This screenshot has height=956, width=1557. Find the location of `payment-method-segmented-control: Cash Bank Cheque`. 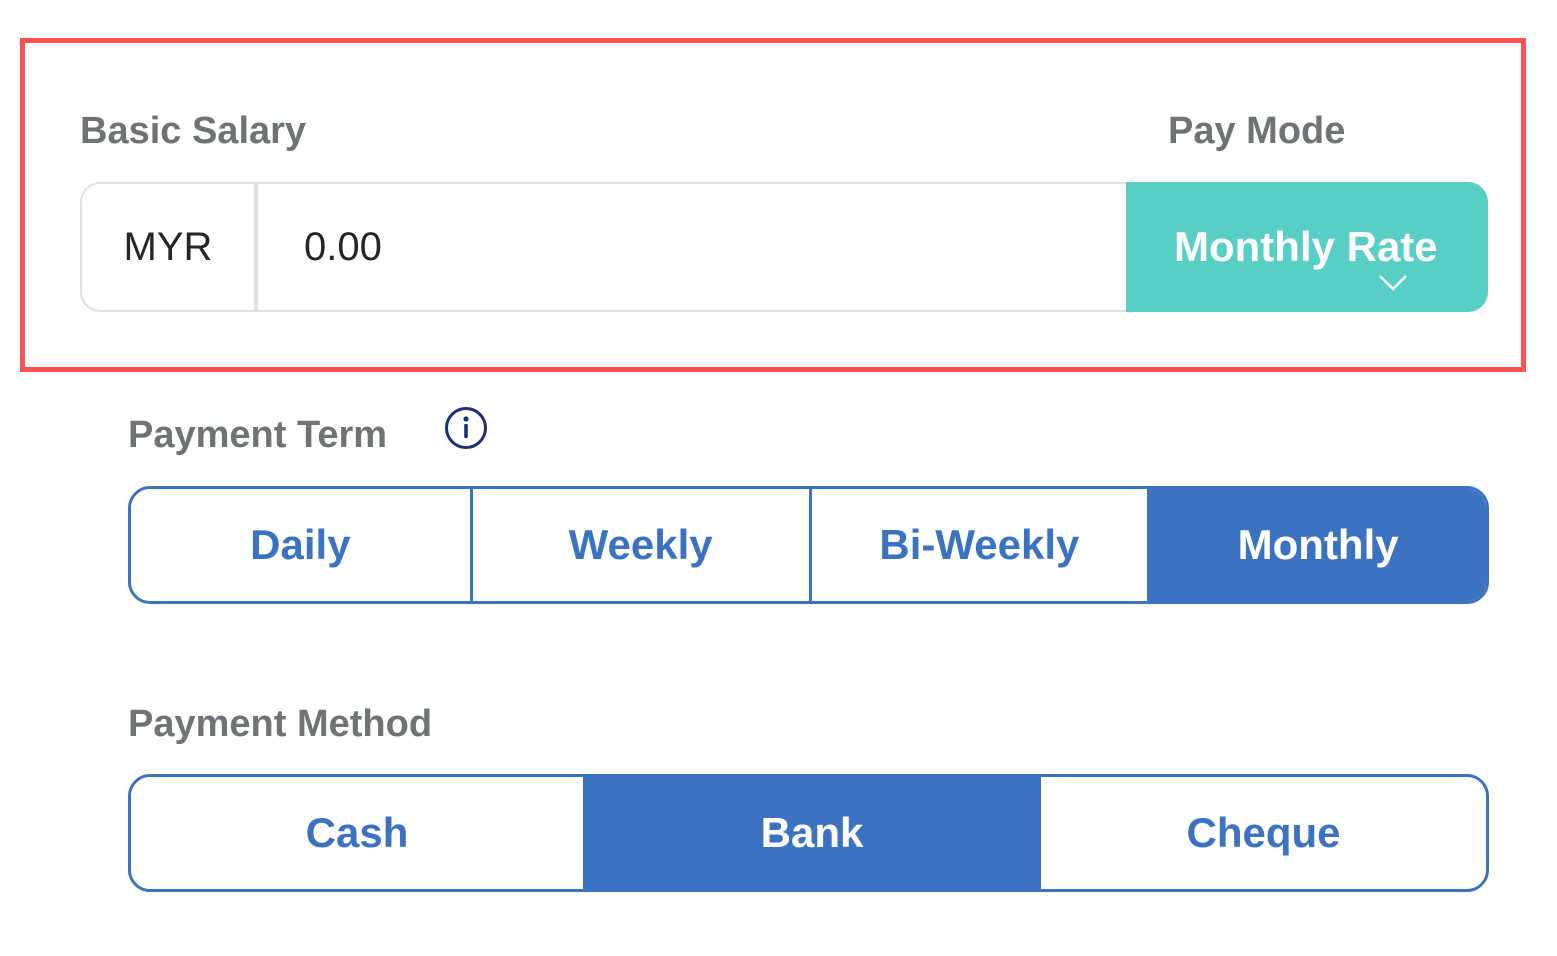

payment-method-segmented-control: Cash Bank Cheque is located at coordinates (808, 833).